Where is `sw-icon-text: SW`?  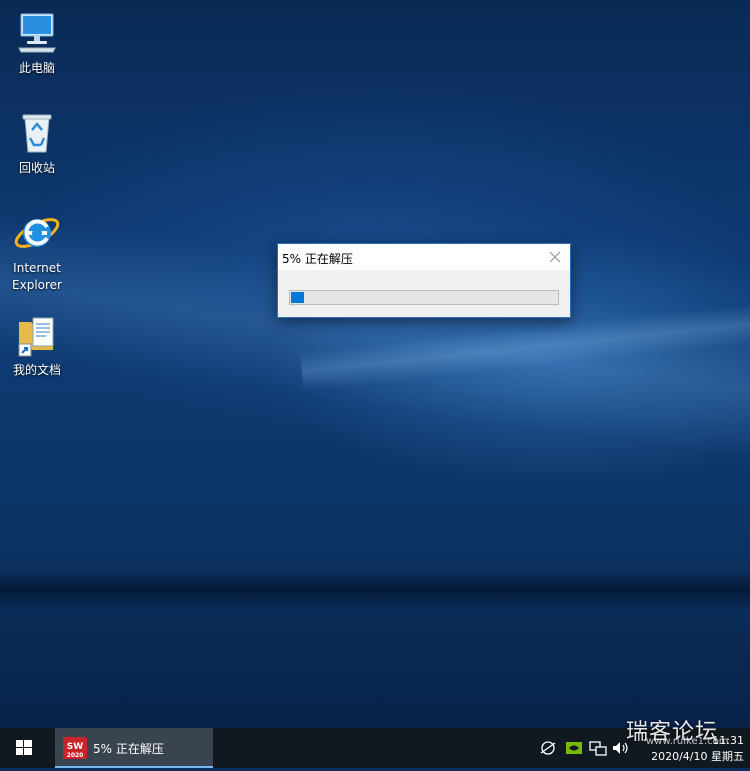
sw-icon-text: SW is located at coordinates (75, 747).